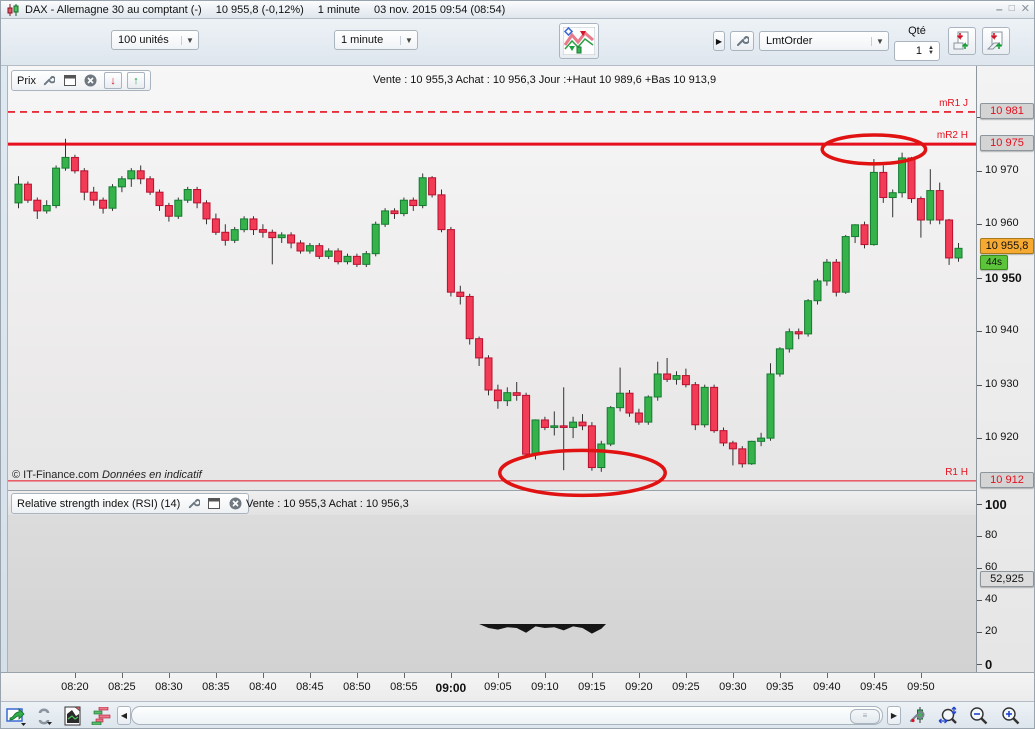  What do you see at coordinates (979, 716) in the screenshot?
I see `zoom-out-icon` at bounding box center [979, 716].